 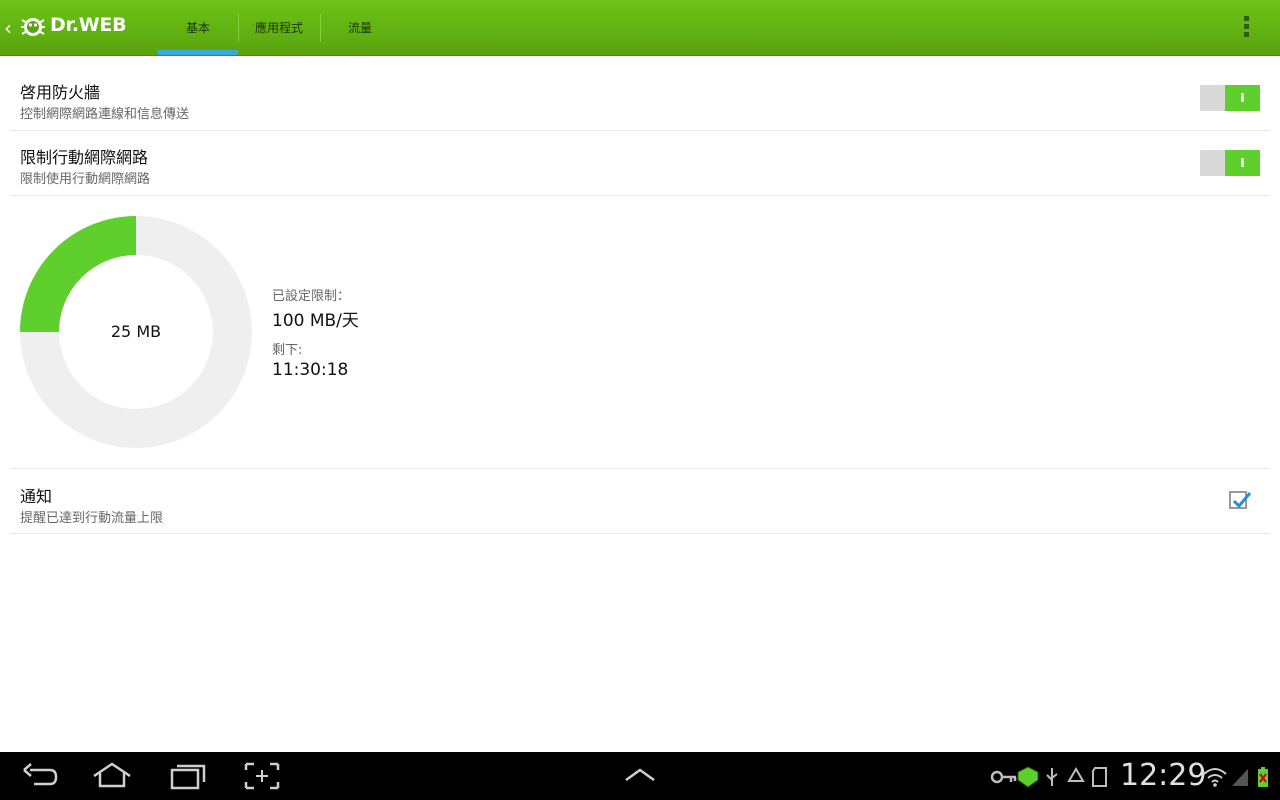 I want to click on notify-title: 通知, so click(x=36, y=496).